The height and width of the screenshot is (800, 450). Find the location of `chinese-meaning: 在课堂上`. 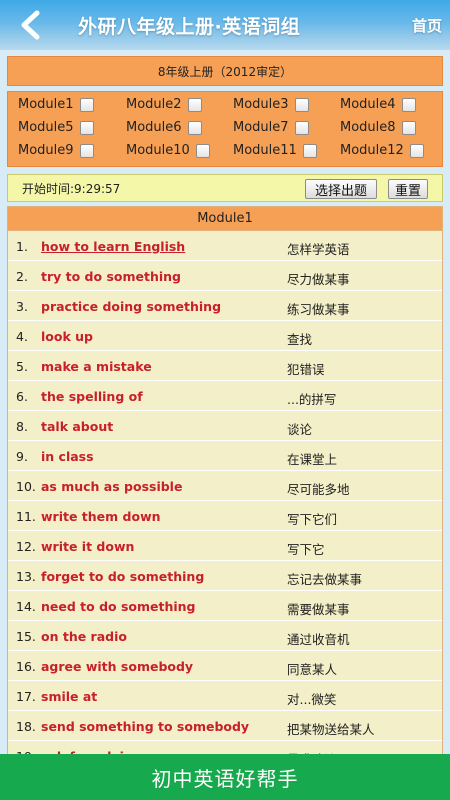

chinese-meaning: 在课堂上 is located at coordinates (312, 459).